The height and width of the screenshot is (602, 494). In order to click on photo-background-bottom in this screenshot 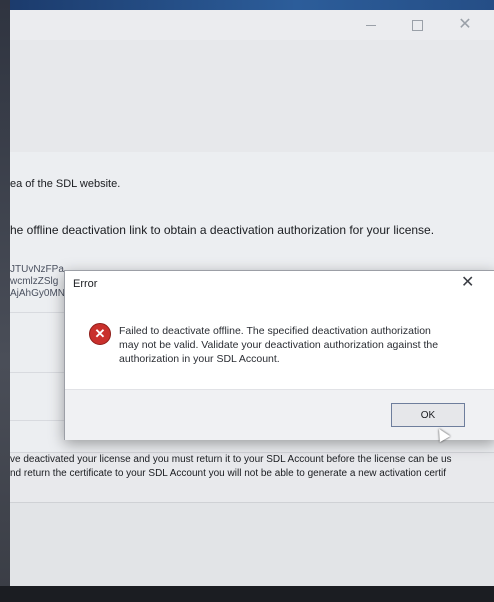, I will do `click(247, 594)`.